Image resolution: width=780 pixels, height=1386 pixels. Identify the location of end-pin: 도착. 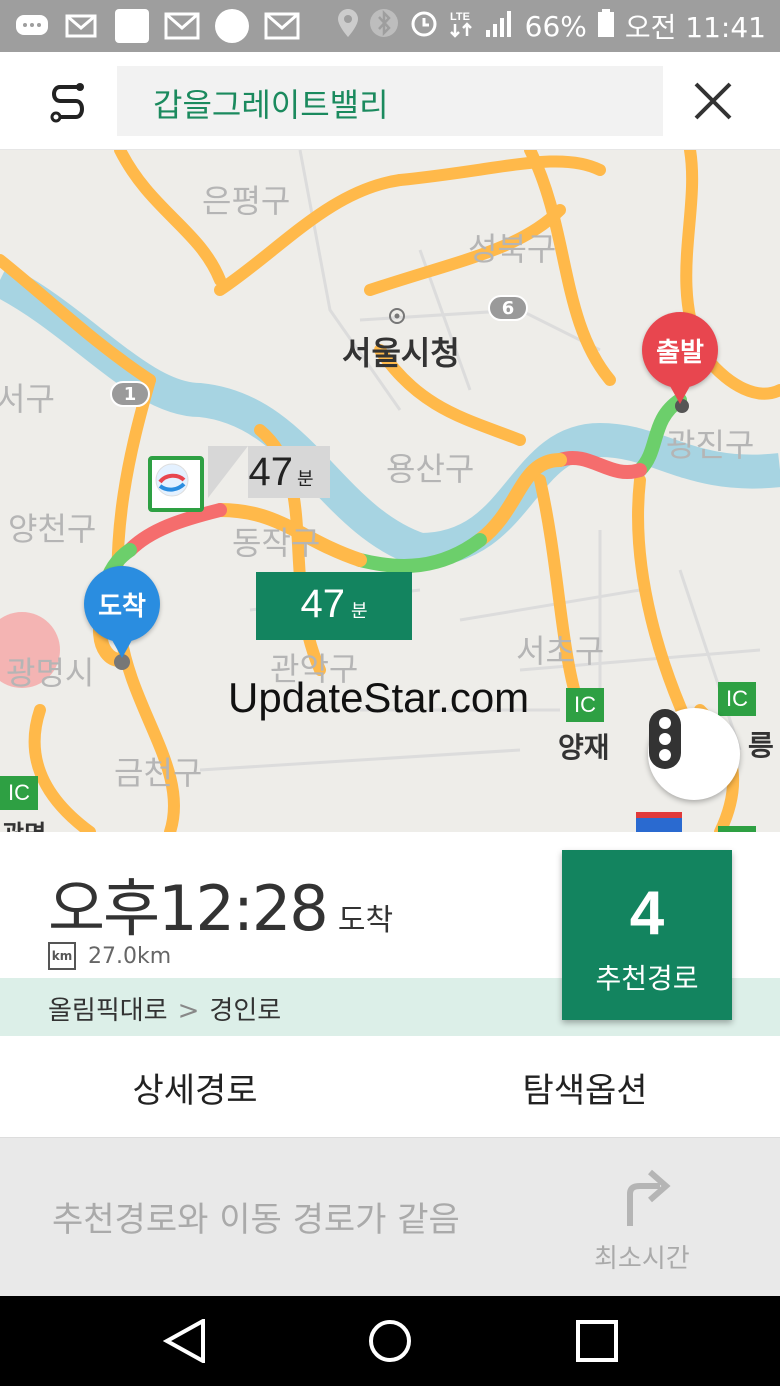
(122, 612).